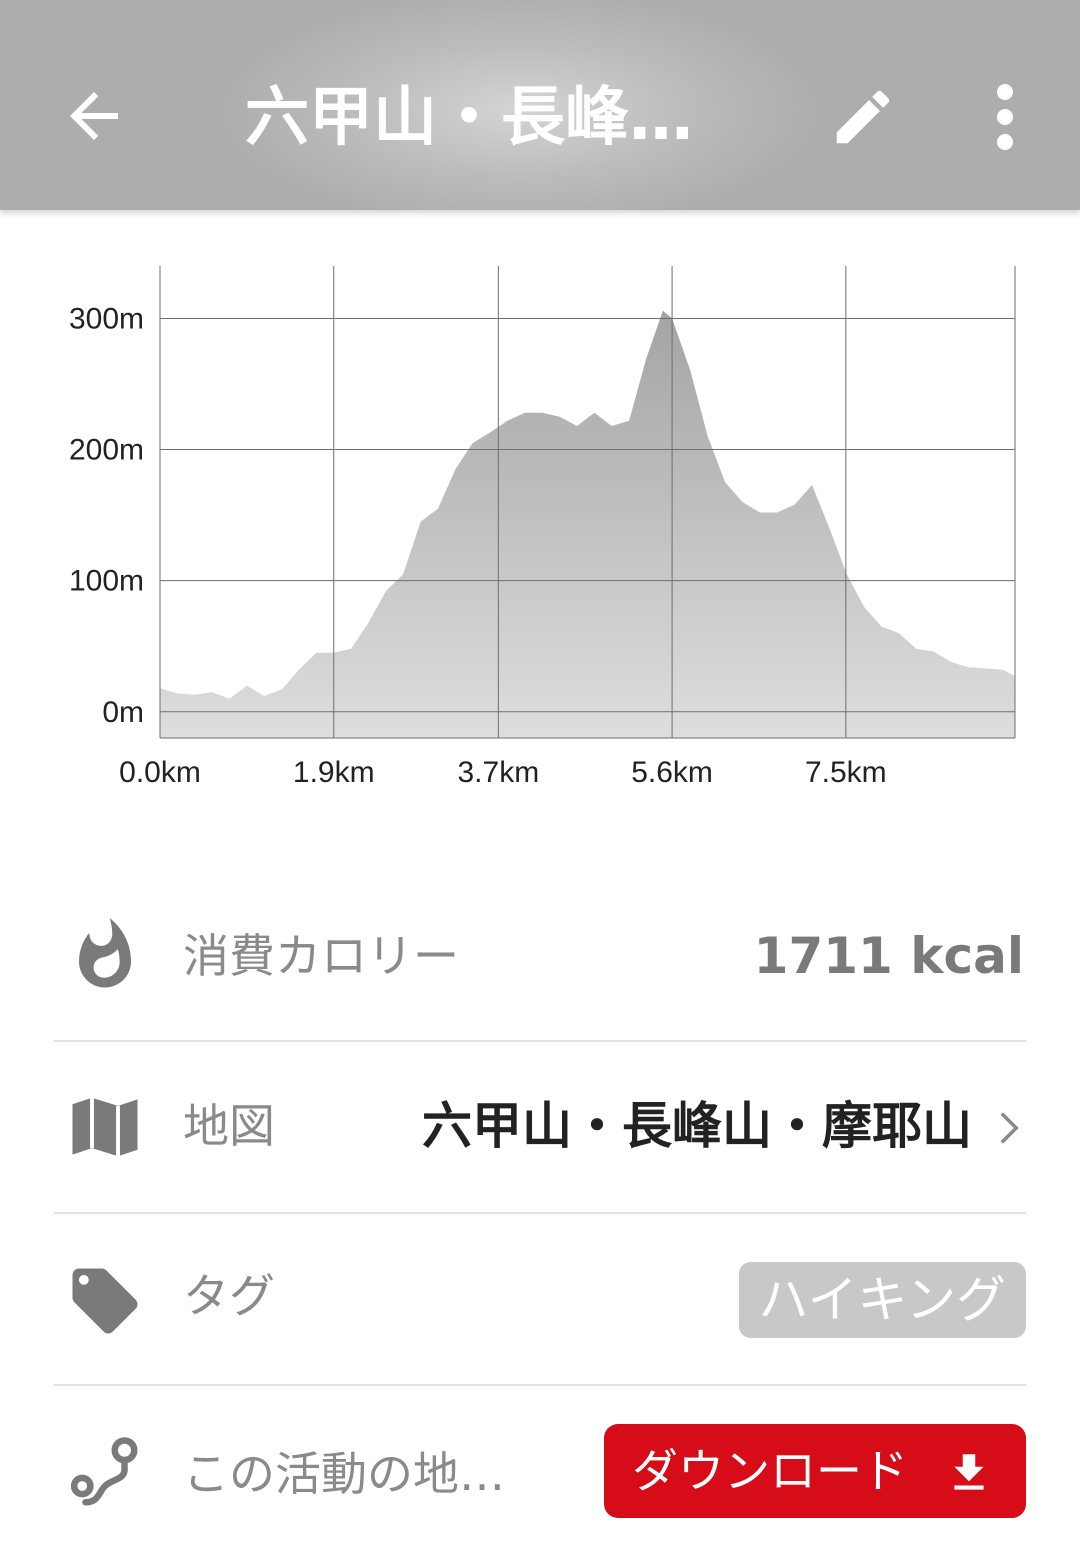 Image resolution: width=1080 pixels, height=1565 pixels. Describe the element at coordinates (672, 772) in the screenshot. I see `x-tick-label: 5.6km` at that location.